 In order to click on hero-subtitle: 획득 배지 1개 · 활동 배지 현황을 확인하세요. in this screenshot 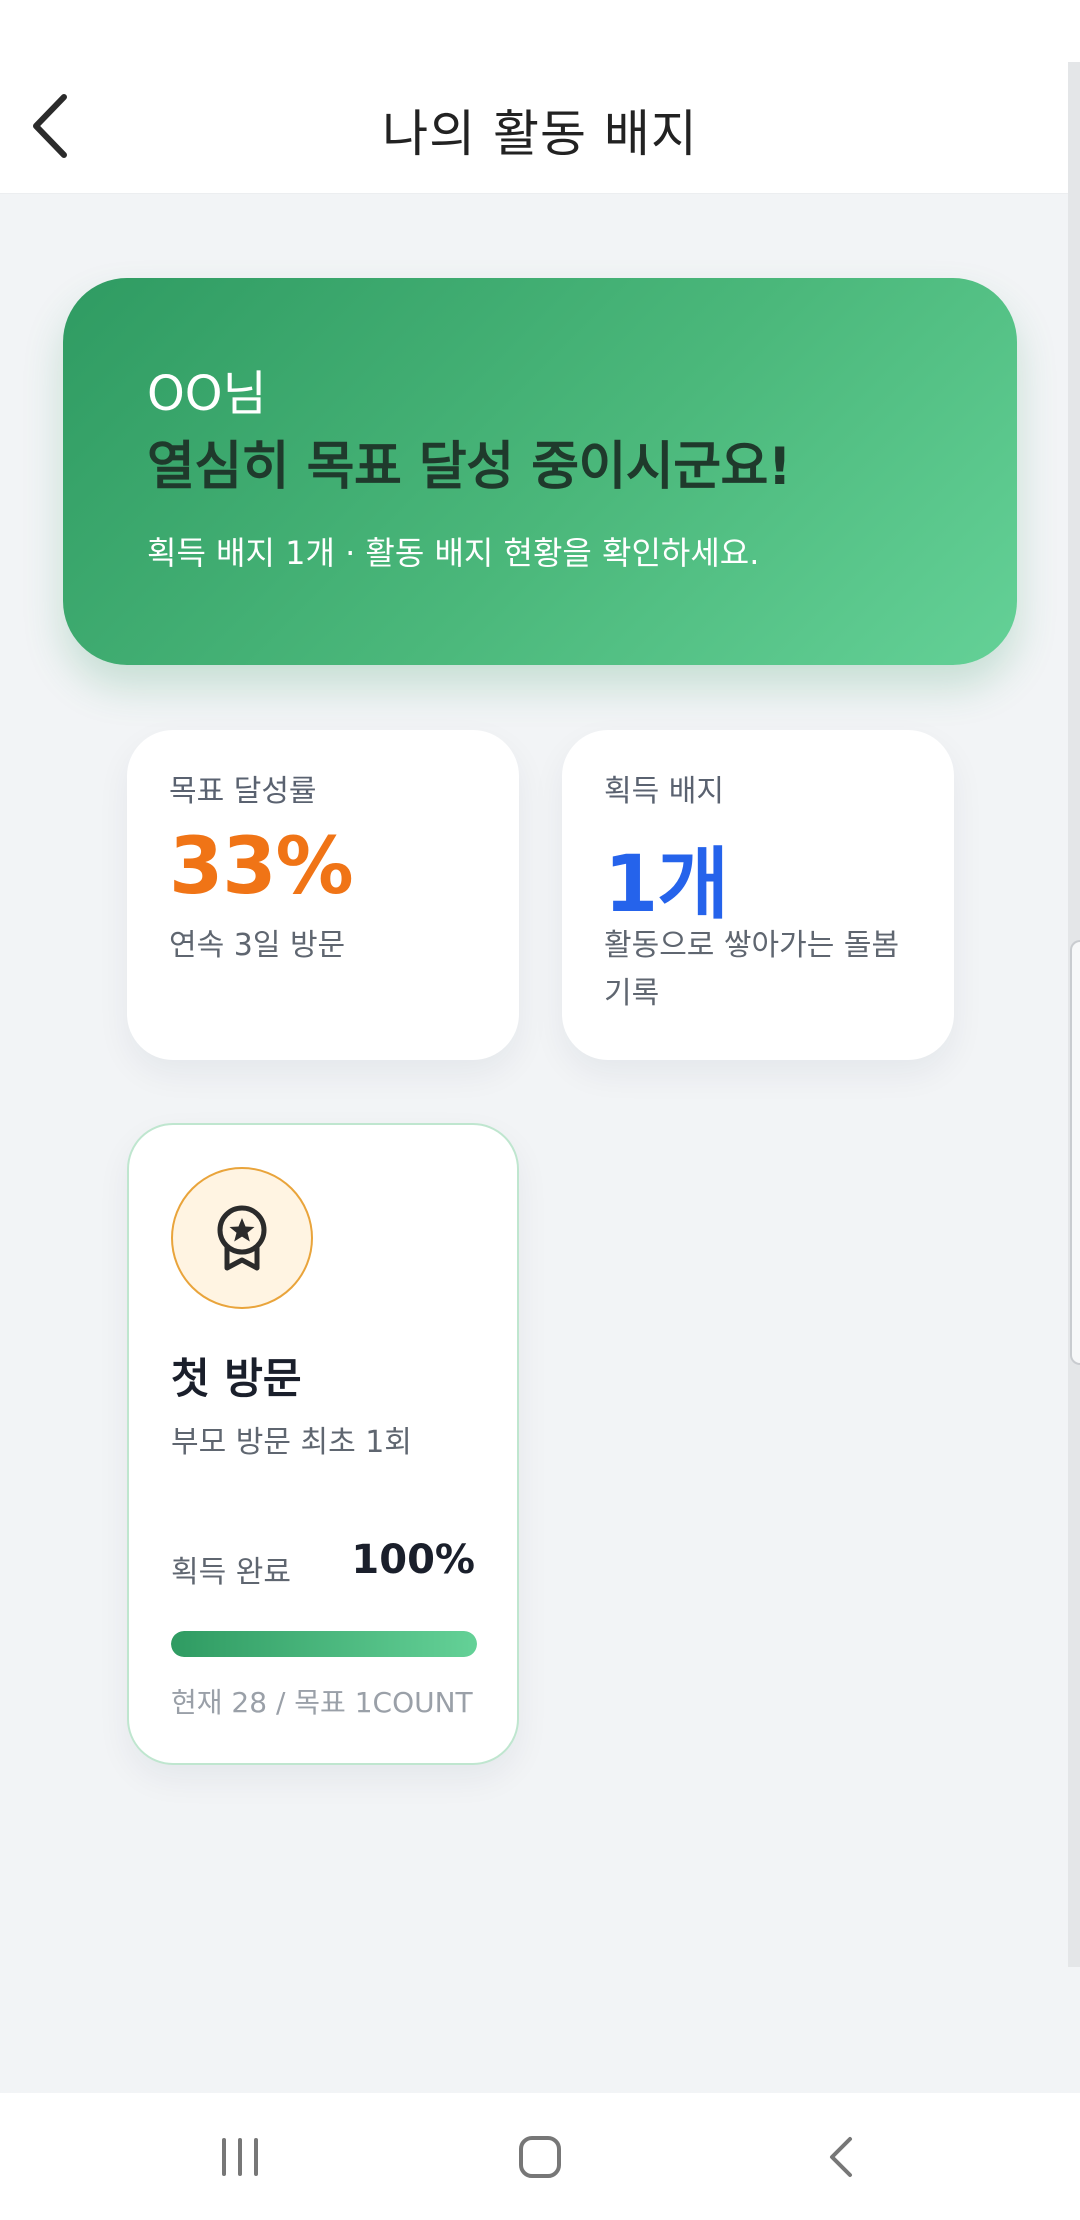, I will do `click(453, 553)`.